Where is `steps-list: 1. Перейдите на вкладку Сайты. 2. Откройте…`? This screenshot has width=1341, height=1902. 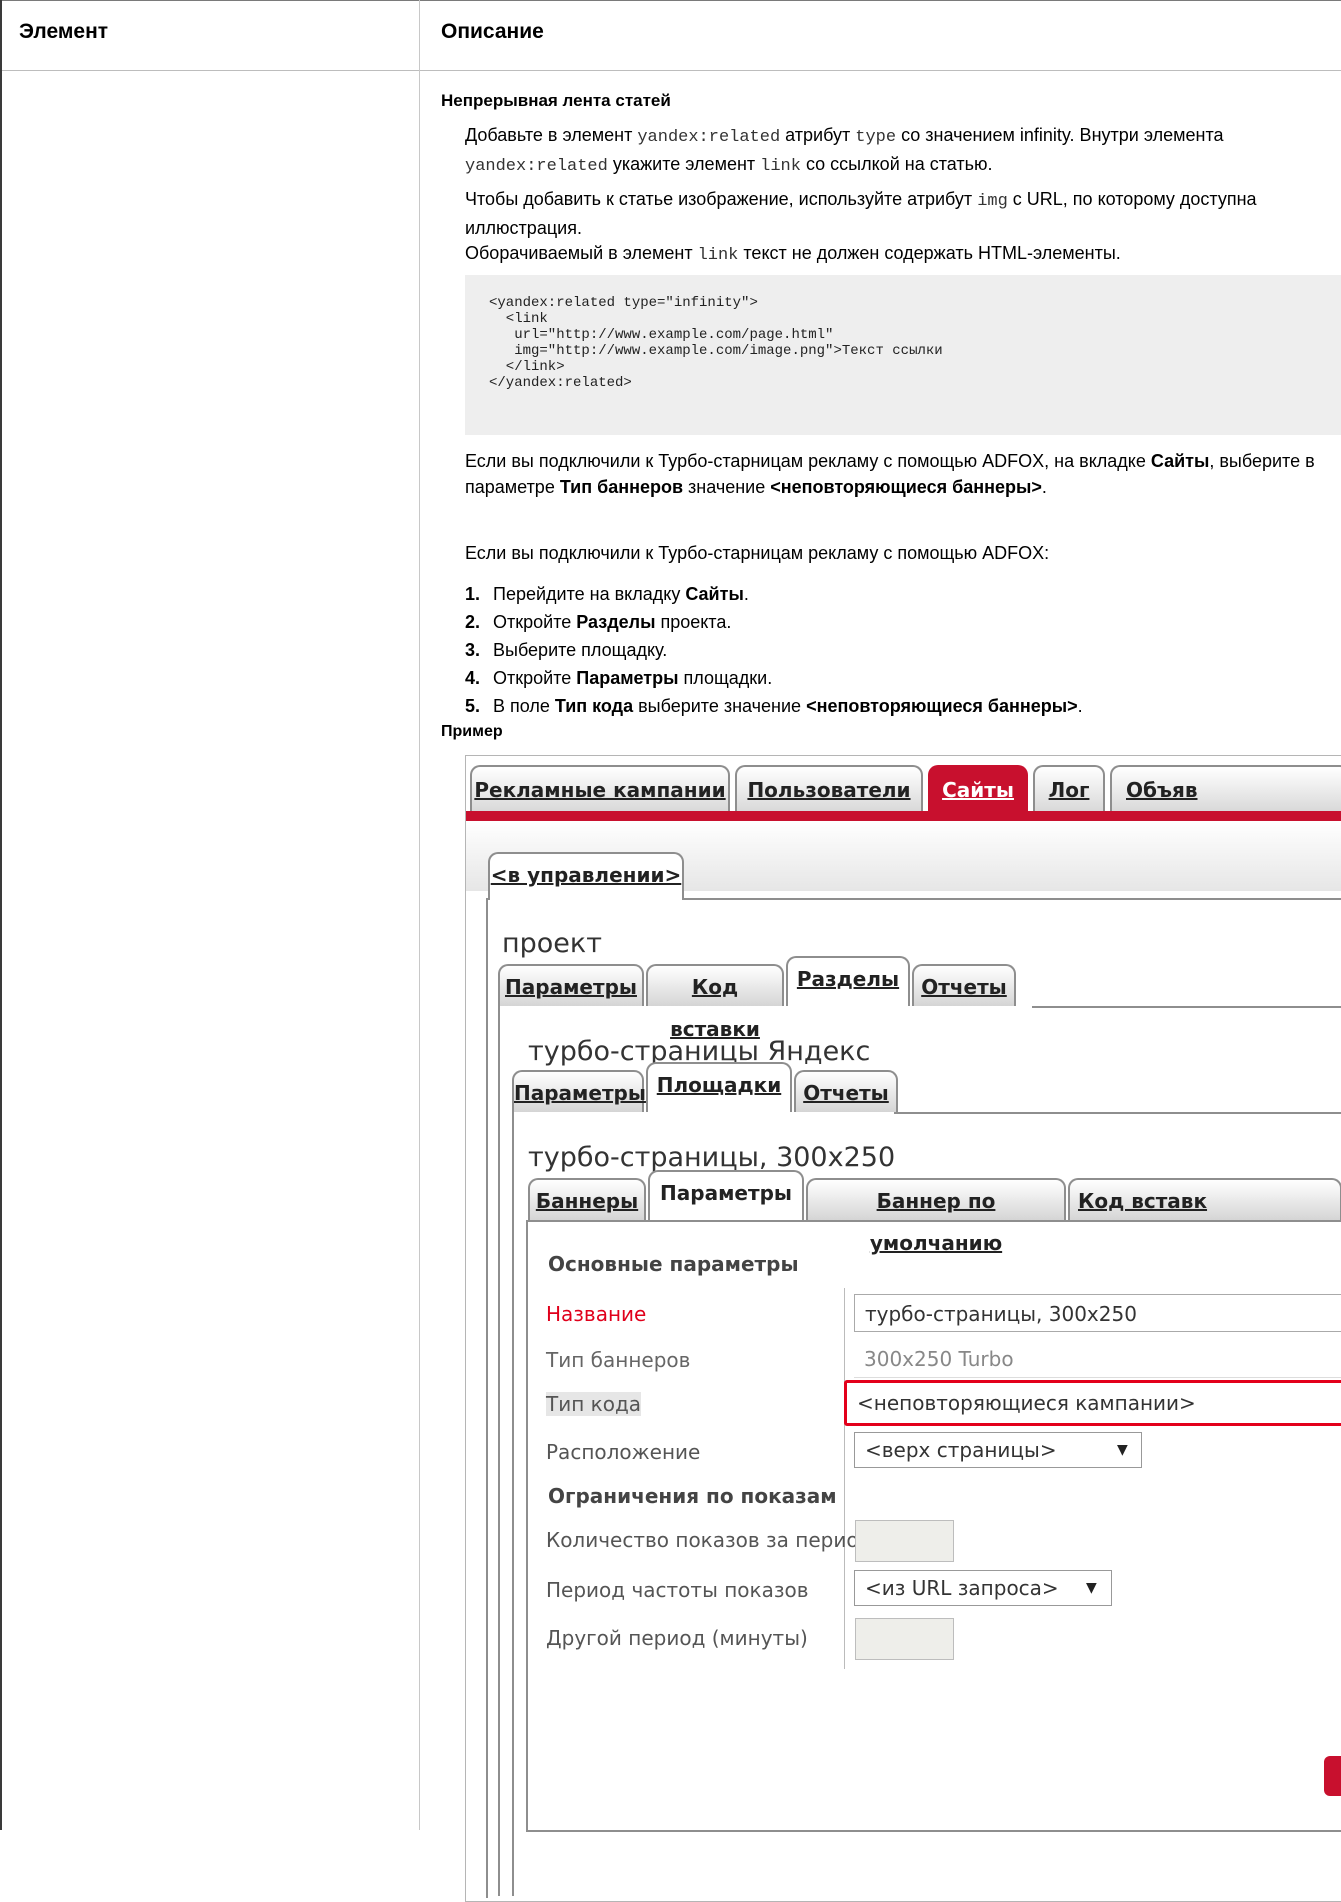
steps-list: 1. Перейдите на вкладку Сайты. 2. Откройте… is located at coordinates (774, 650).